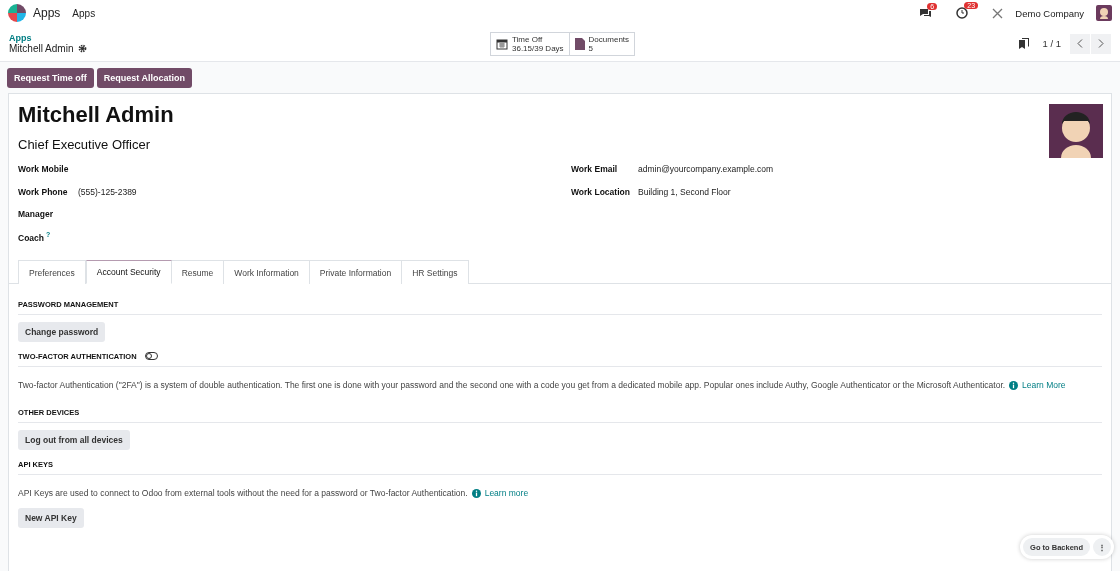 Image resolution: width=1120 pixels, height=571 pixels. Describe the element at coordinates (595, 169) in the screenshot. I see `field-label: Work Email` at that location.